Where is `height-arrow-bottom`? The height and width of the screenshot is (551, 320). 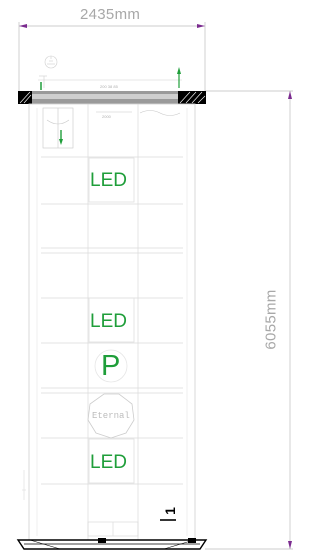
height-arrow-bottom is located at coordinates (290, 545).